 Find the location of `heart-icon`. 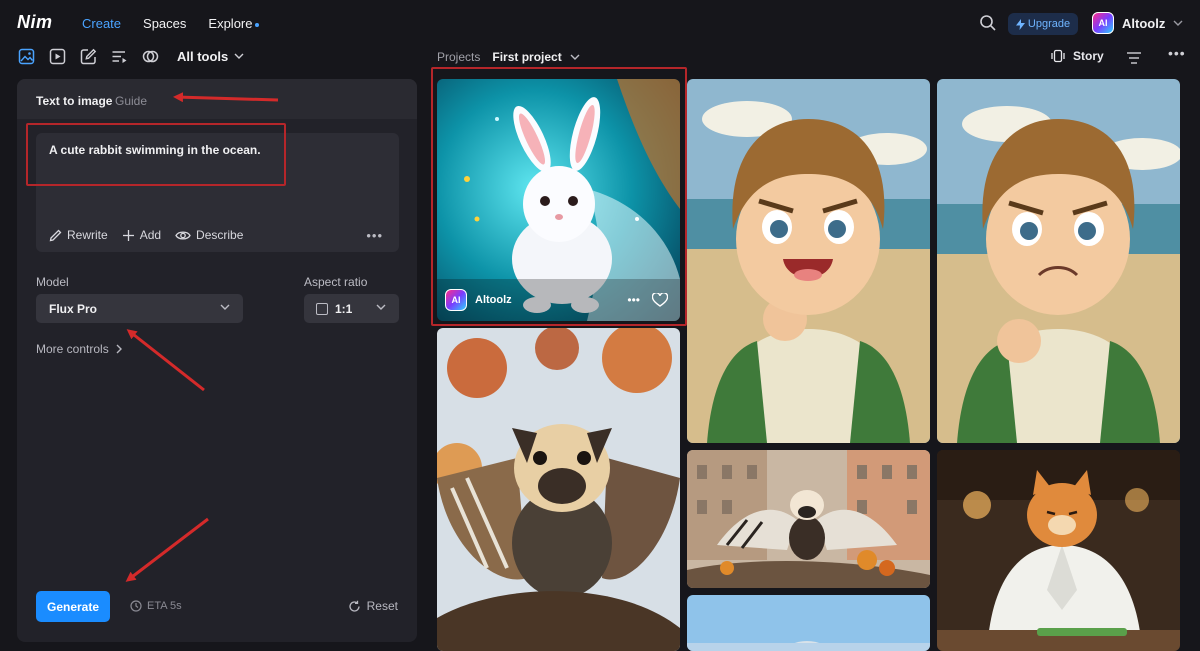

heart-icon is located at coordinates (660, 300).